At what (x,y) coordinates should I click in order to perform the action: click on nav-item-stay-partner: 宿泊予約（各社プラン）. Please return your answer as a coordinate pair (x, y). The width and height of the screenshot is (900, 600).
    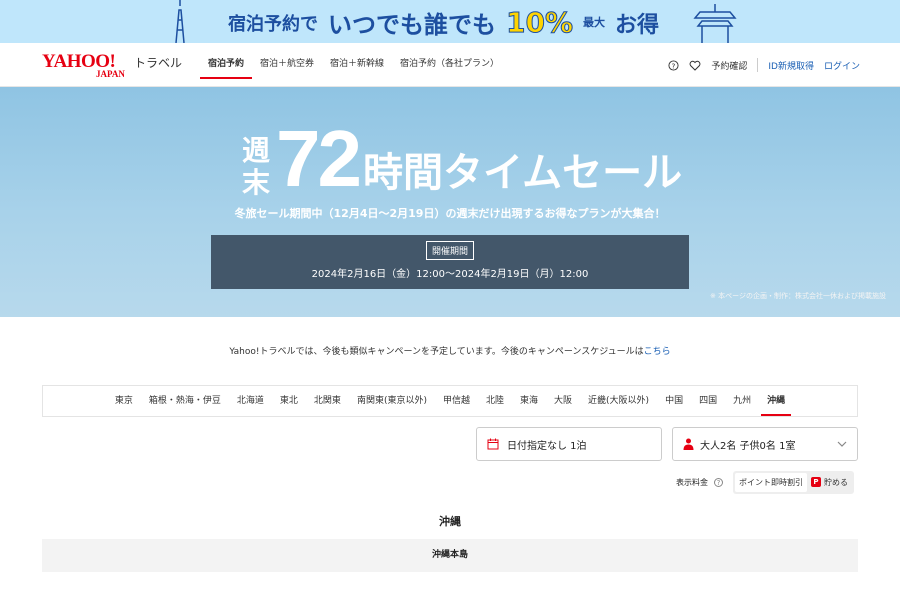
    Looking at the image, I should click on (449, 65).